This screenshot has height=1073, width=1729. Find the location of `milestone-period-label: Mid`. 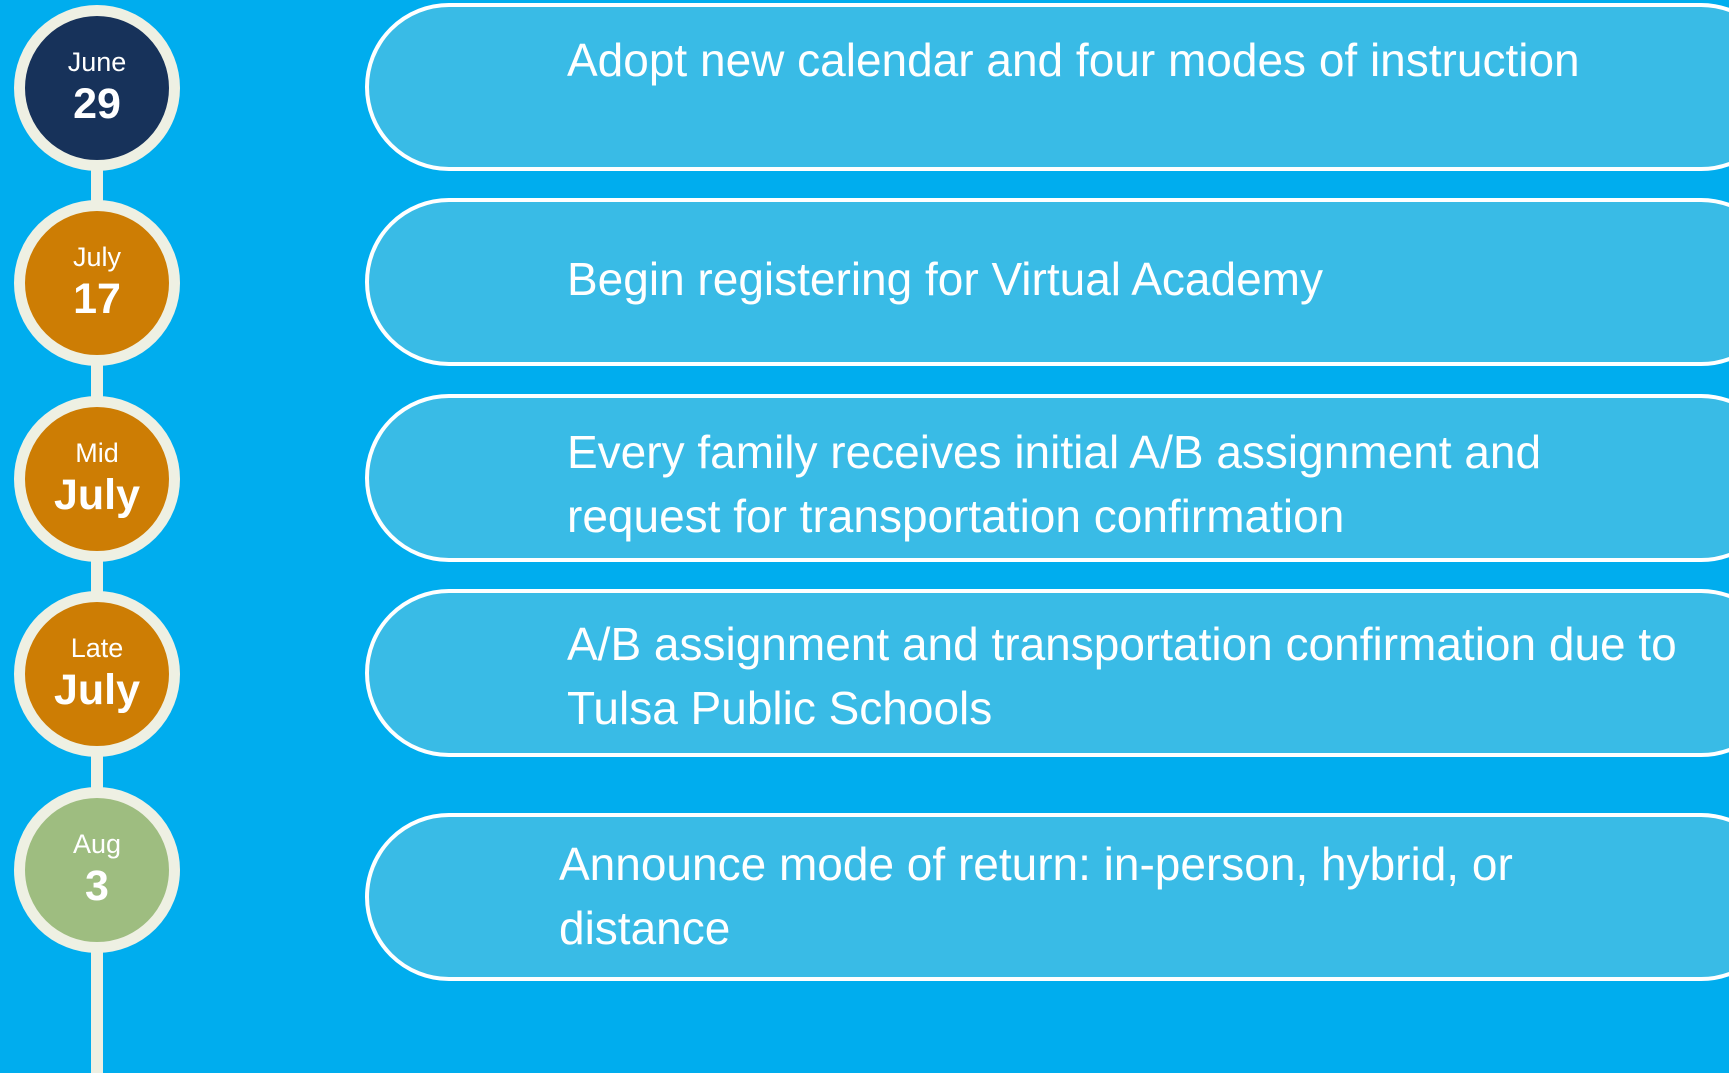

milestone-period-label: Mid is located at coordinates (97, 453).